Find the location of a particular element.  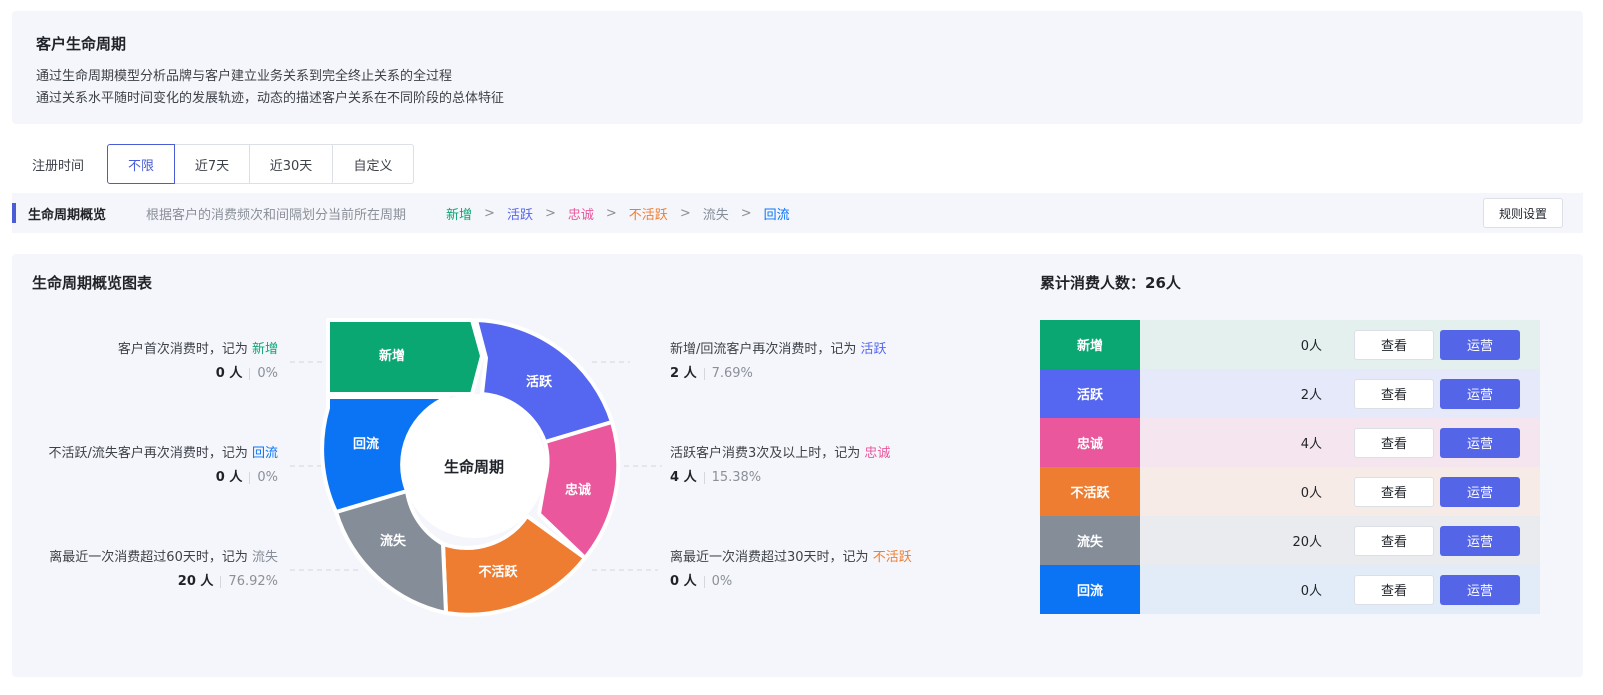

total-consumers: 累计消费人数：26人 is located at coordinates (1110, 283).